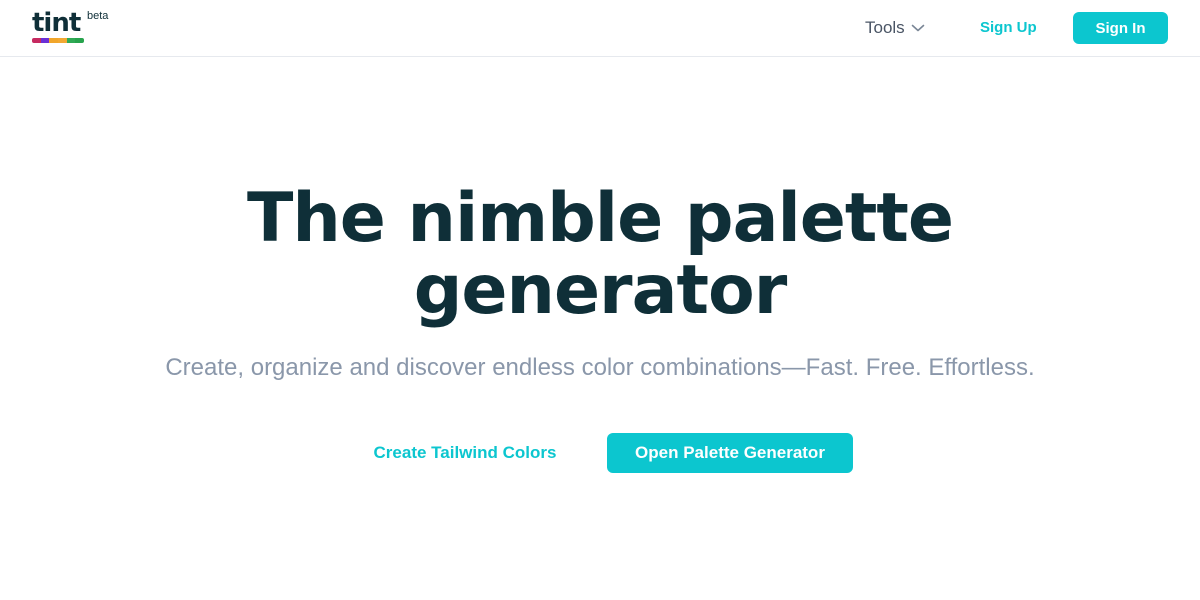 The width and height of the screenshot is (1200, 600). What do you see at coordinates (600, 28) in the screenshot?
I see `top-navigation-bar: tint beta Tools Sign Up Sign In` at bounding box center [600, 28].